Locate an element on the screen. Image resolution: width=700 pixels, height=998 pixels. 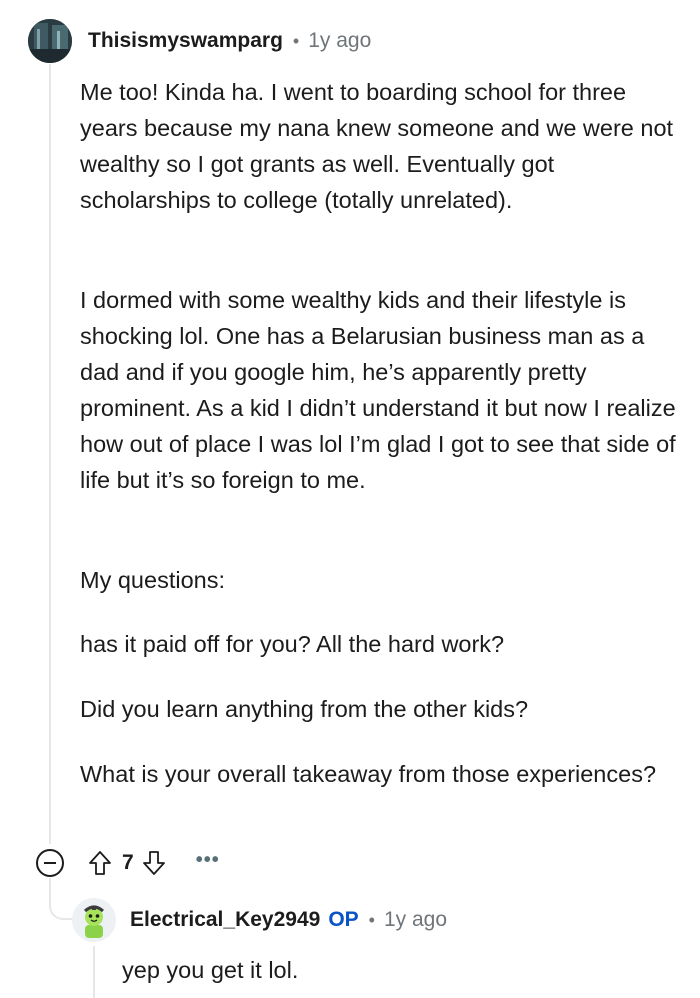
comment-header: Thisismyswamparg • 1y ago is located at coordinates (199, 41).